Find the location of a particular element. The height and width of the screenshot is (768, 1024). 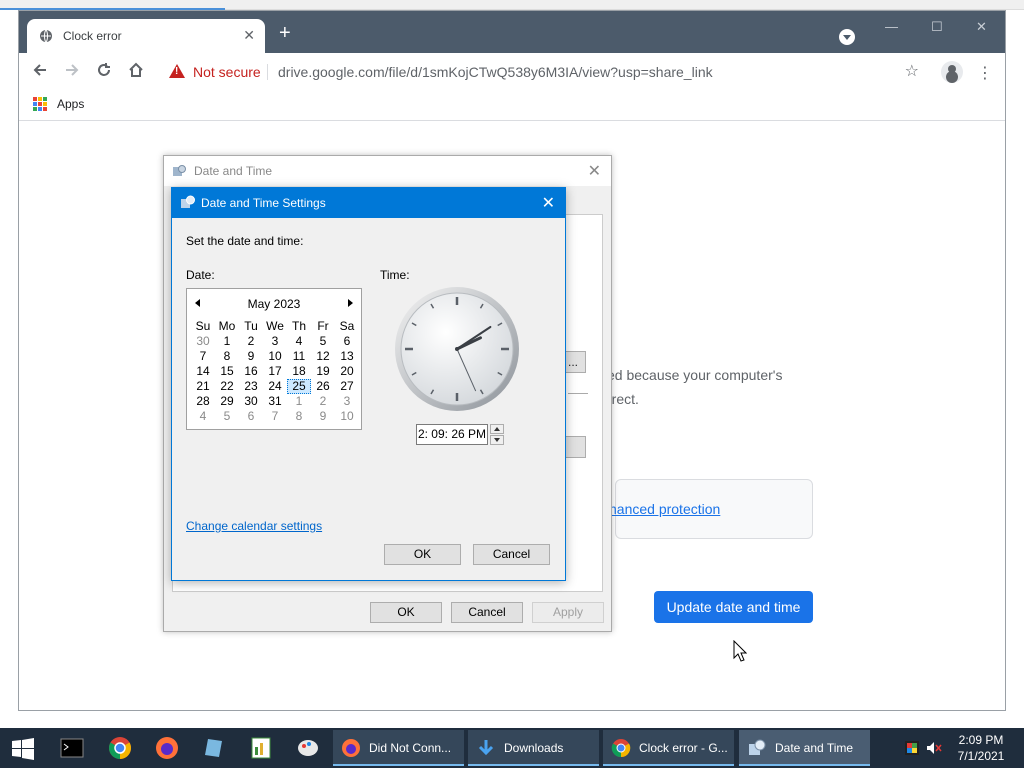

date-time-icon is located at coordinates (188, 201).